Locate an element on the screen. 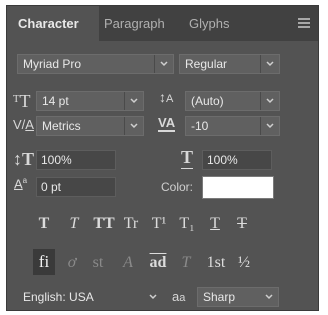 Image resolution: width=328 pixels, height=315 pixels. kerning-dropdown: Metrics is located at coordinates (90, 126).